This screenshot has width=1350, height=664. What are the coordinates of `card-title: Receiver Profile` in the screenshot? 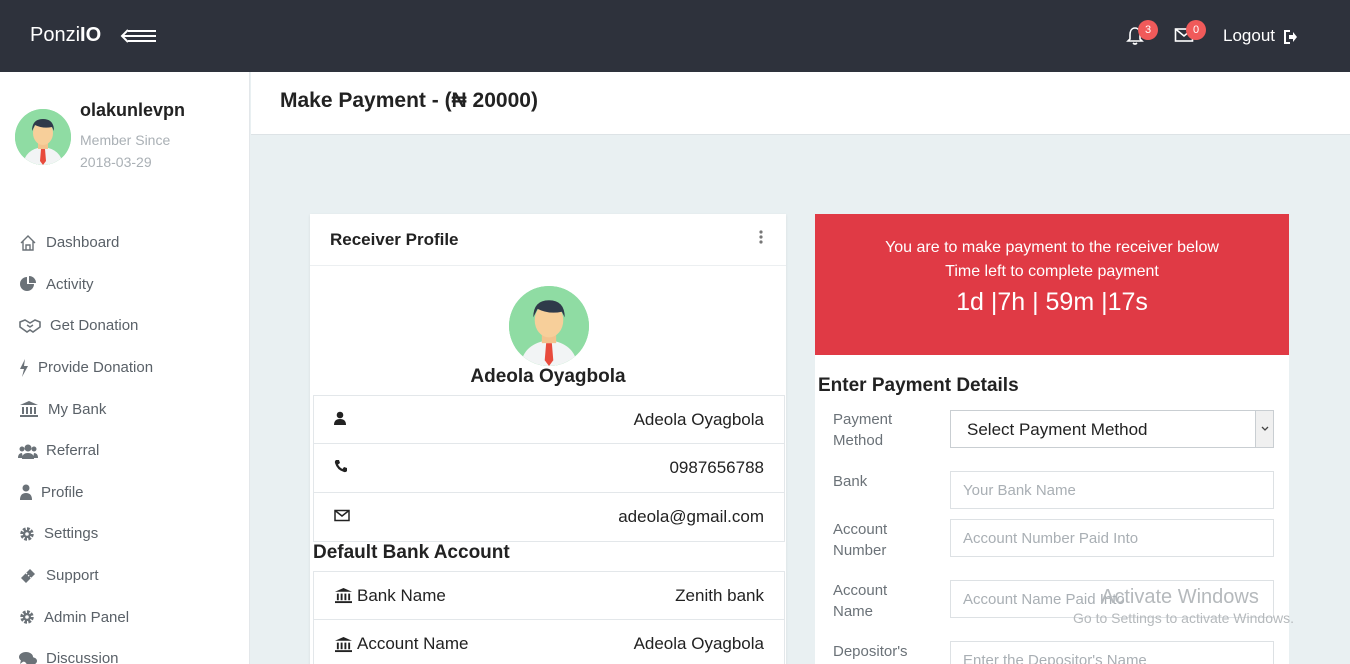 It's located at (394, 239).